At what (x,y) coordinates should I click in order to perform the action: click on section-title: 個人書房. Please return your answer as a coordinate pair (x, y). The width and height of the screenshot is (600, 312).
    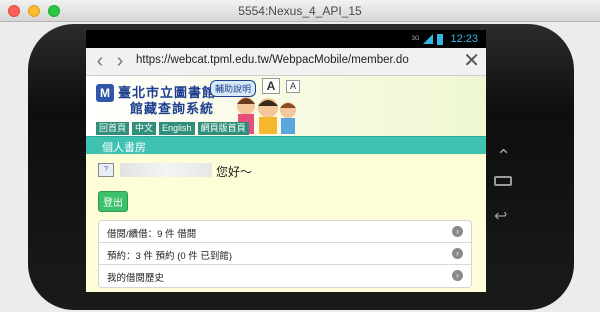
    Looking at the image, I should click on (124, 148).